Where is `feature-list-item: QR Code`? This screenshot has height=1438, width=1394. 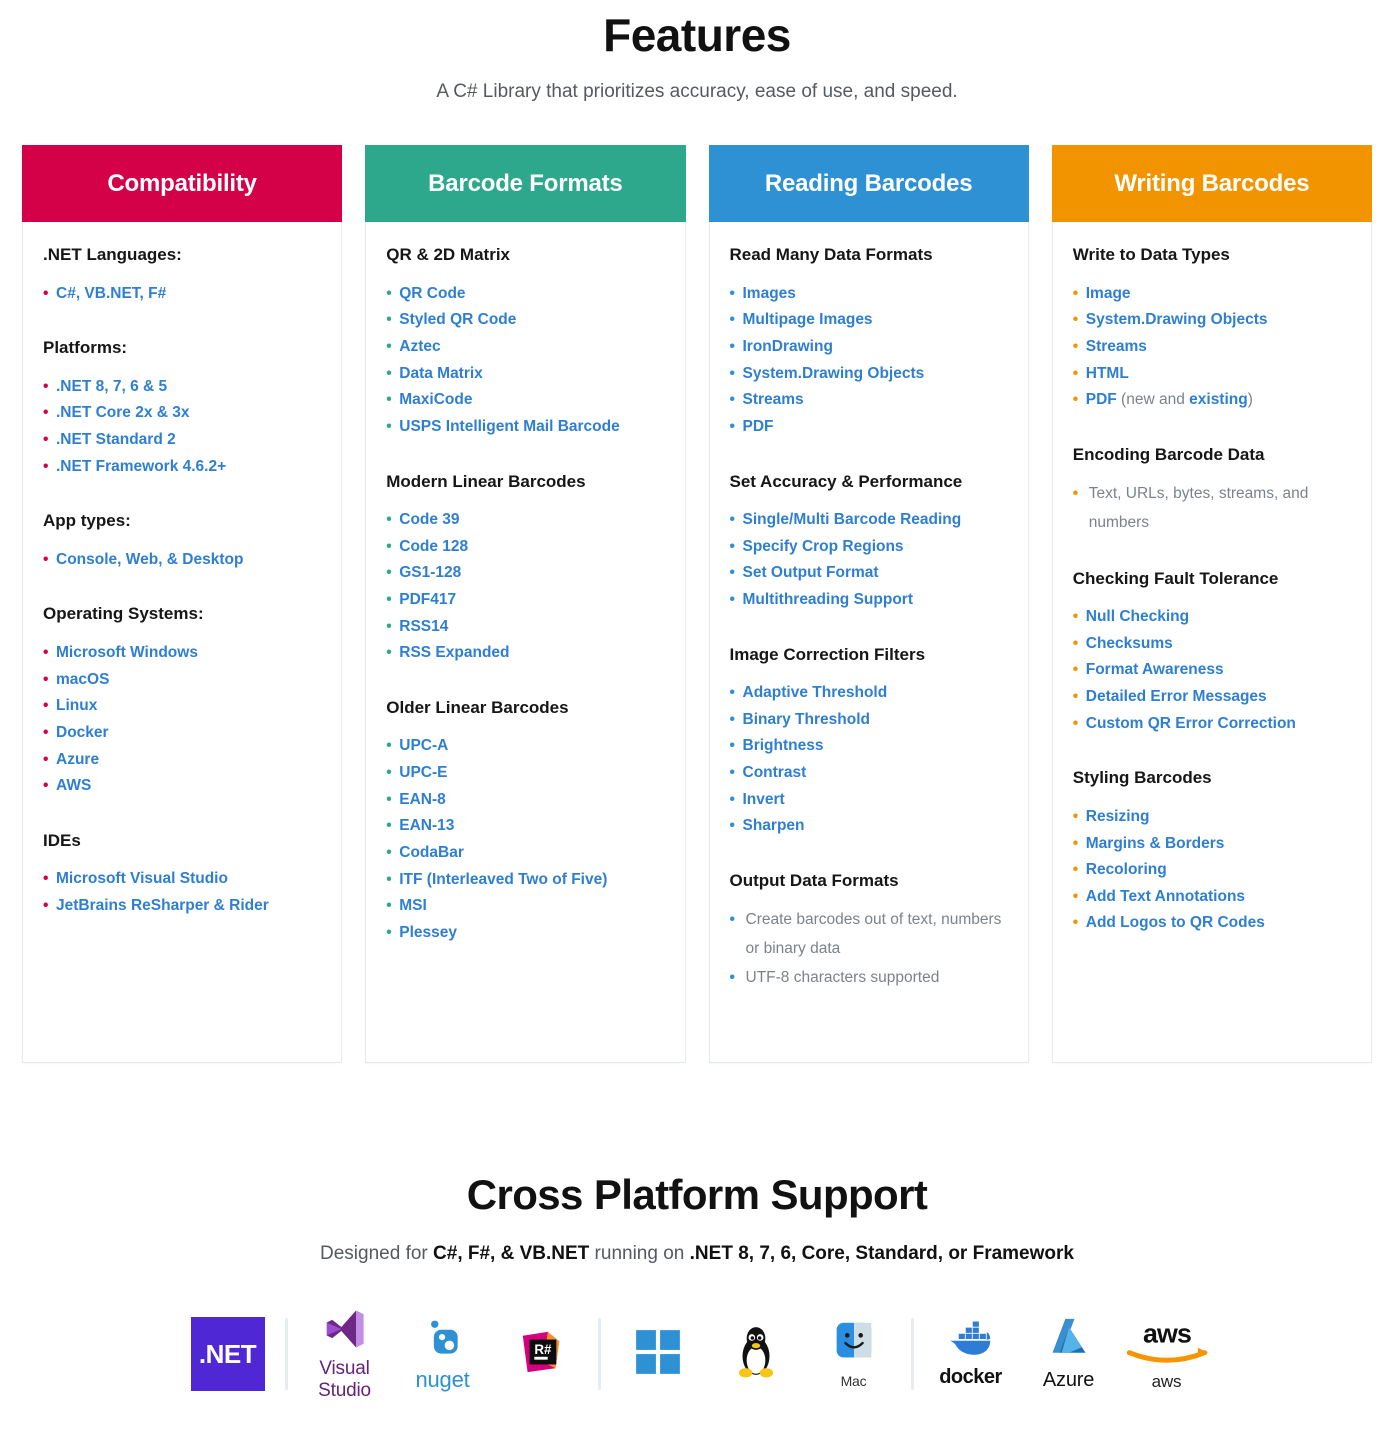
feature-list-item: QR Code is located at coordinates (525, 294).